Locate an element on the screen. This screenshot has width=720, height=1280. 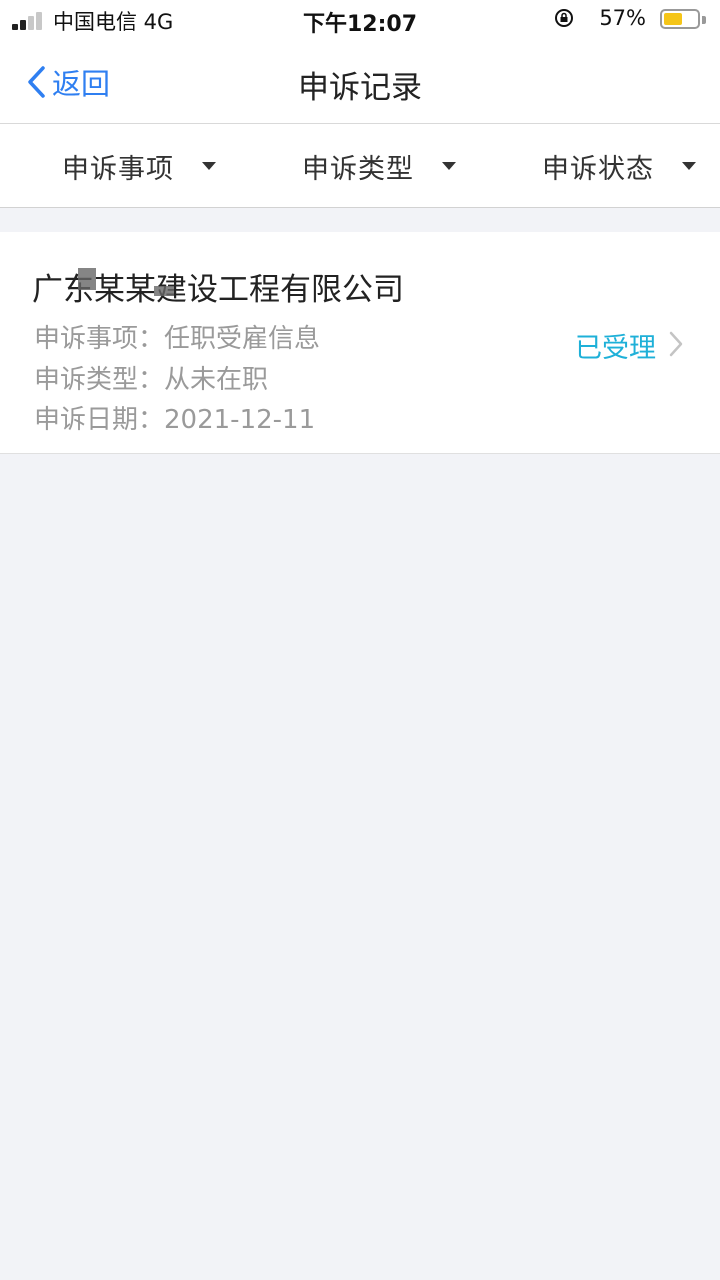
nav-bar: 返回 申诉记录 is located at coordinates (360, 82).